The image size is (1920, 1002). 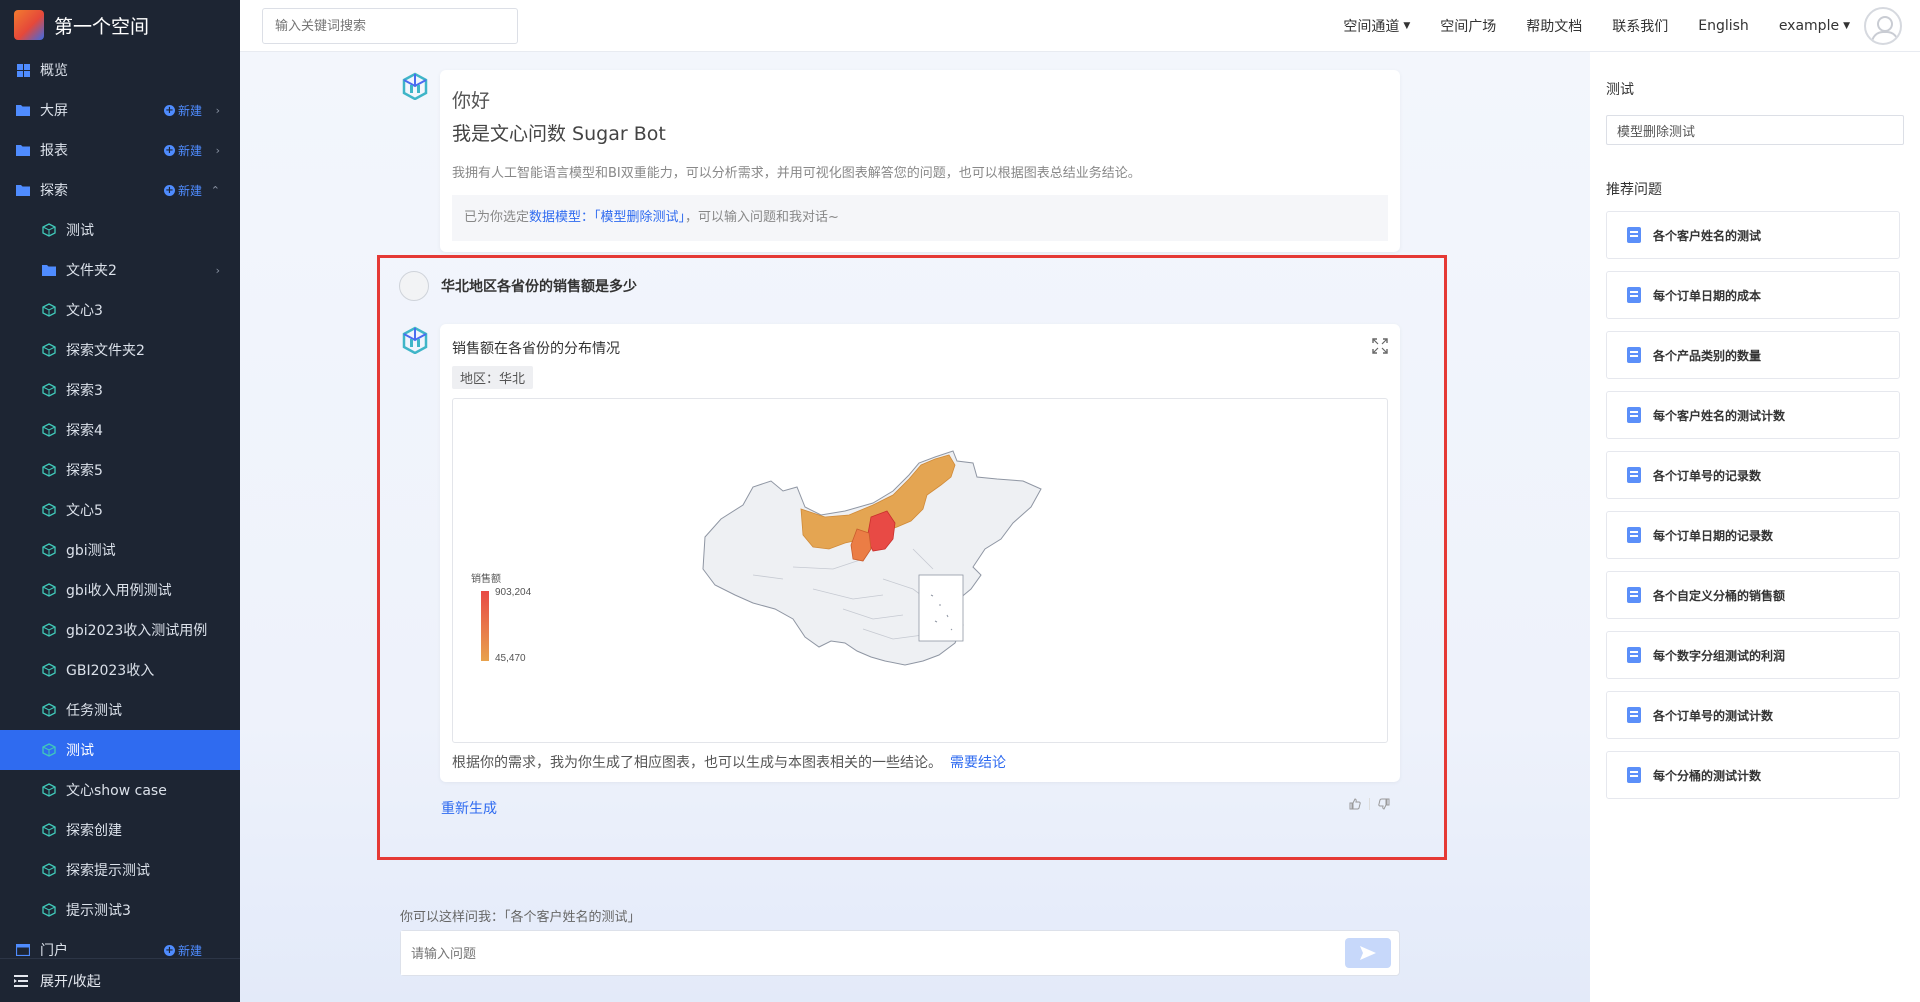 I want to click on recommended-question: 各个订单号的测试计数, so click(x=1753, y=715).